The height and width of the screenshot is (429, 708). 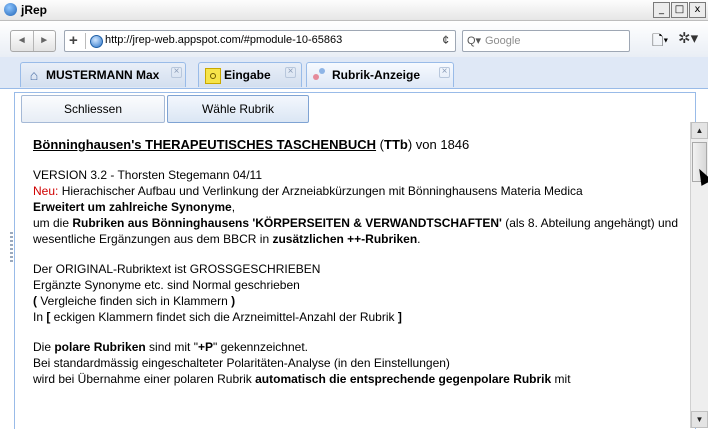 I want to click on edit-icon, so click(x=213, y=76).